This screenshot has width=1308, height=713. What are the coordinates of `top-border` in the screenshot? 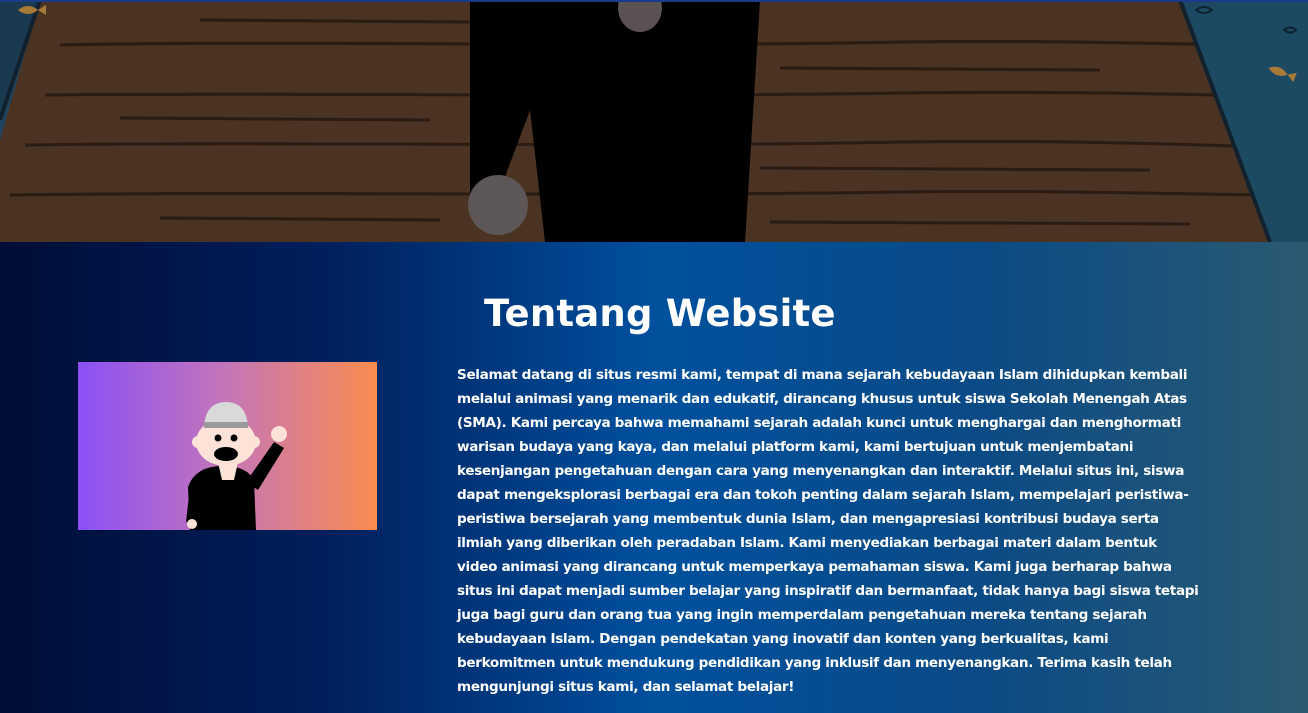 It's located at (654, 1).